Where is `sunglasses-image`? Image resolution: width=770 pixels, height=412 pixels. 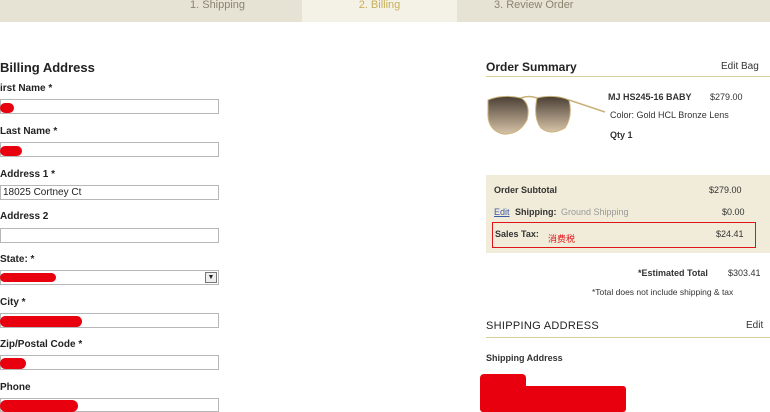 sunglasses-image is located at coordinates (546, 115).